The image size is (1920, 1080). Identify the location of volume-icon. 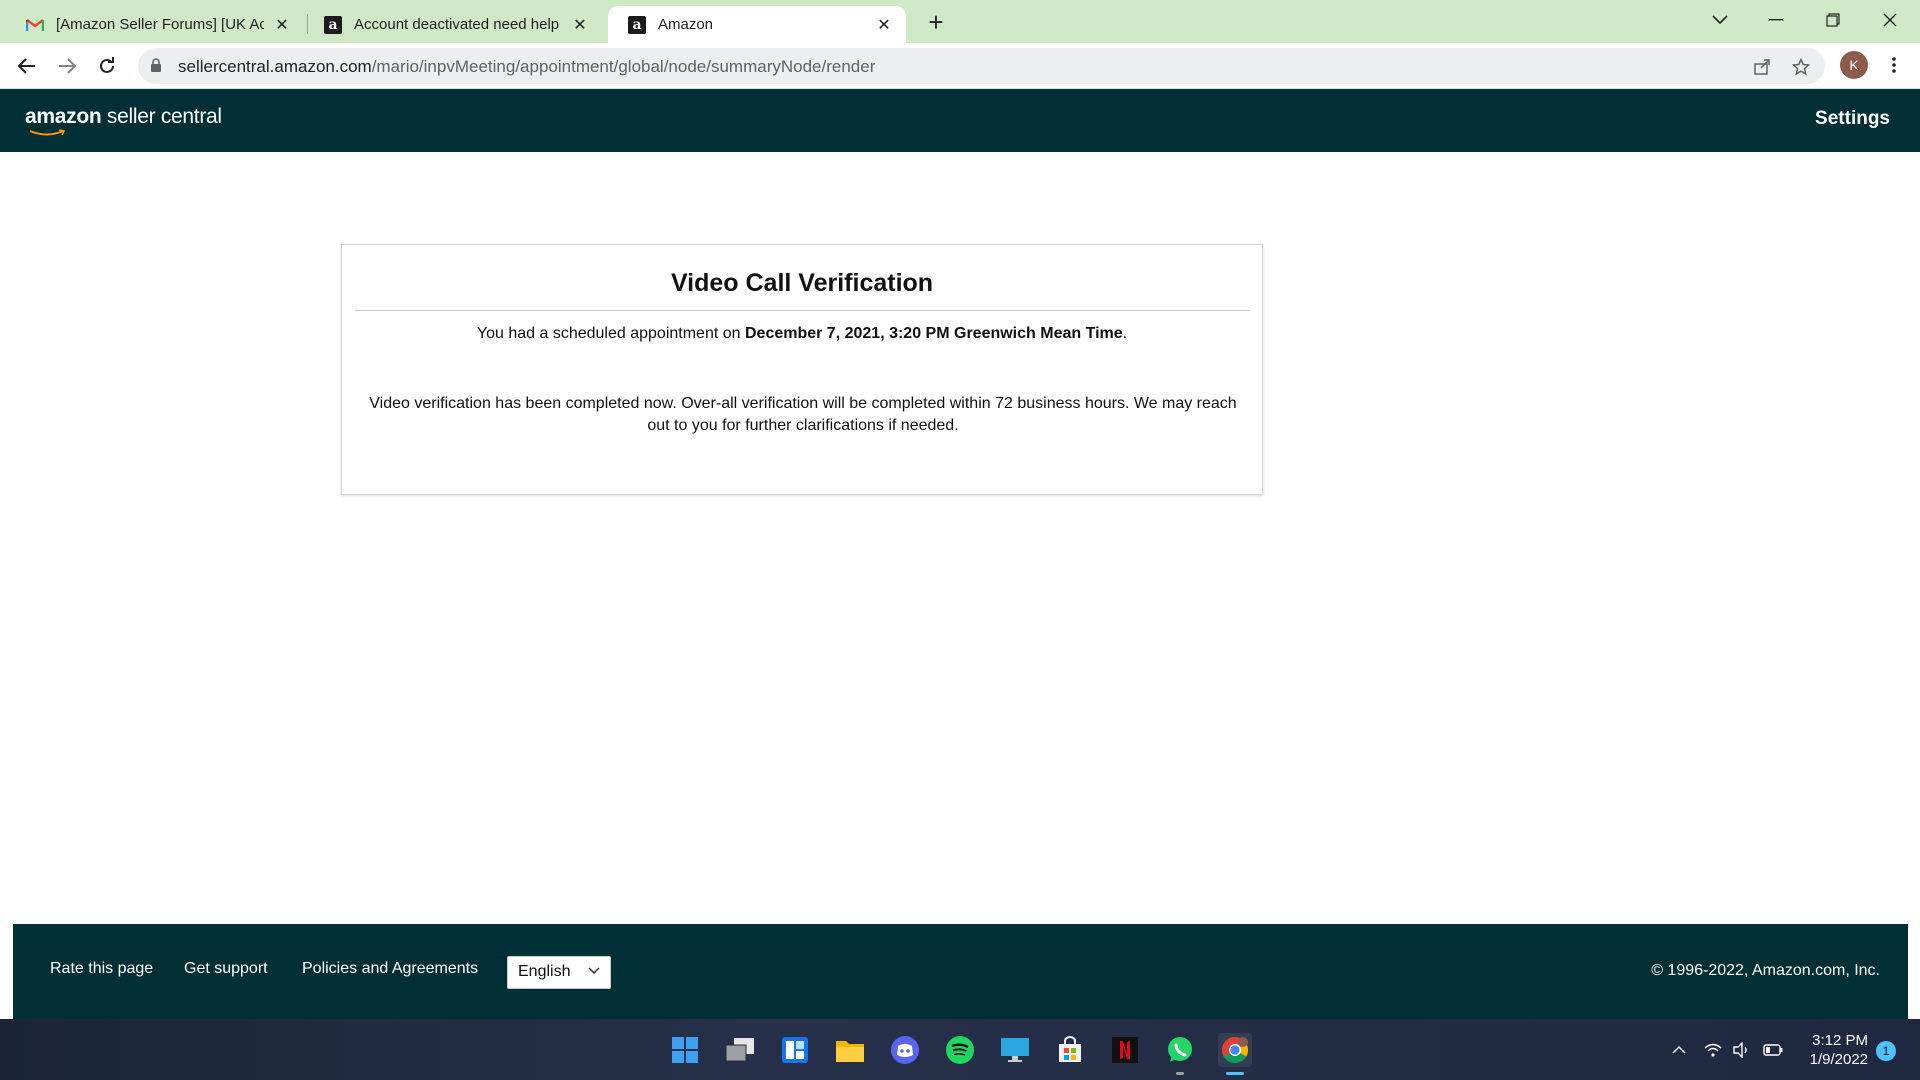
(1741, 1050).